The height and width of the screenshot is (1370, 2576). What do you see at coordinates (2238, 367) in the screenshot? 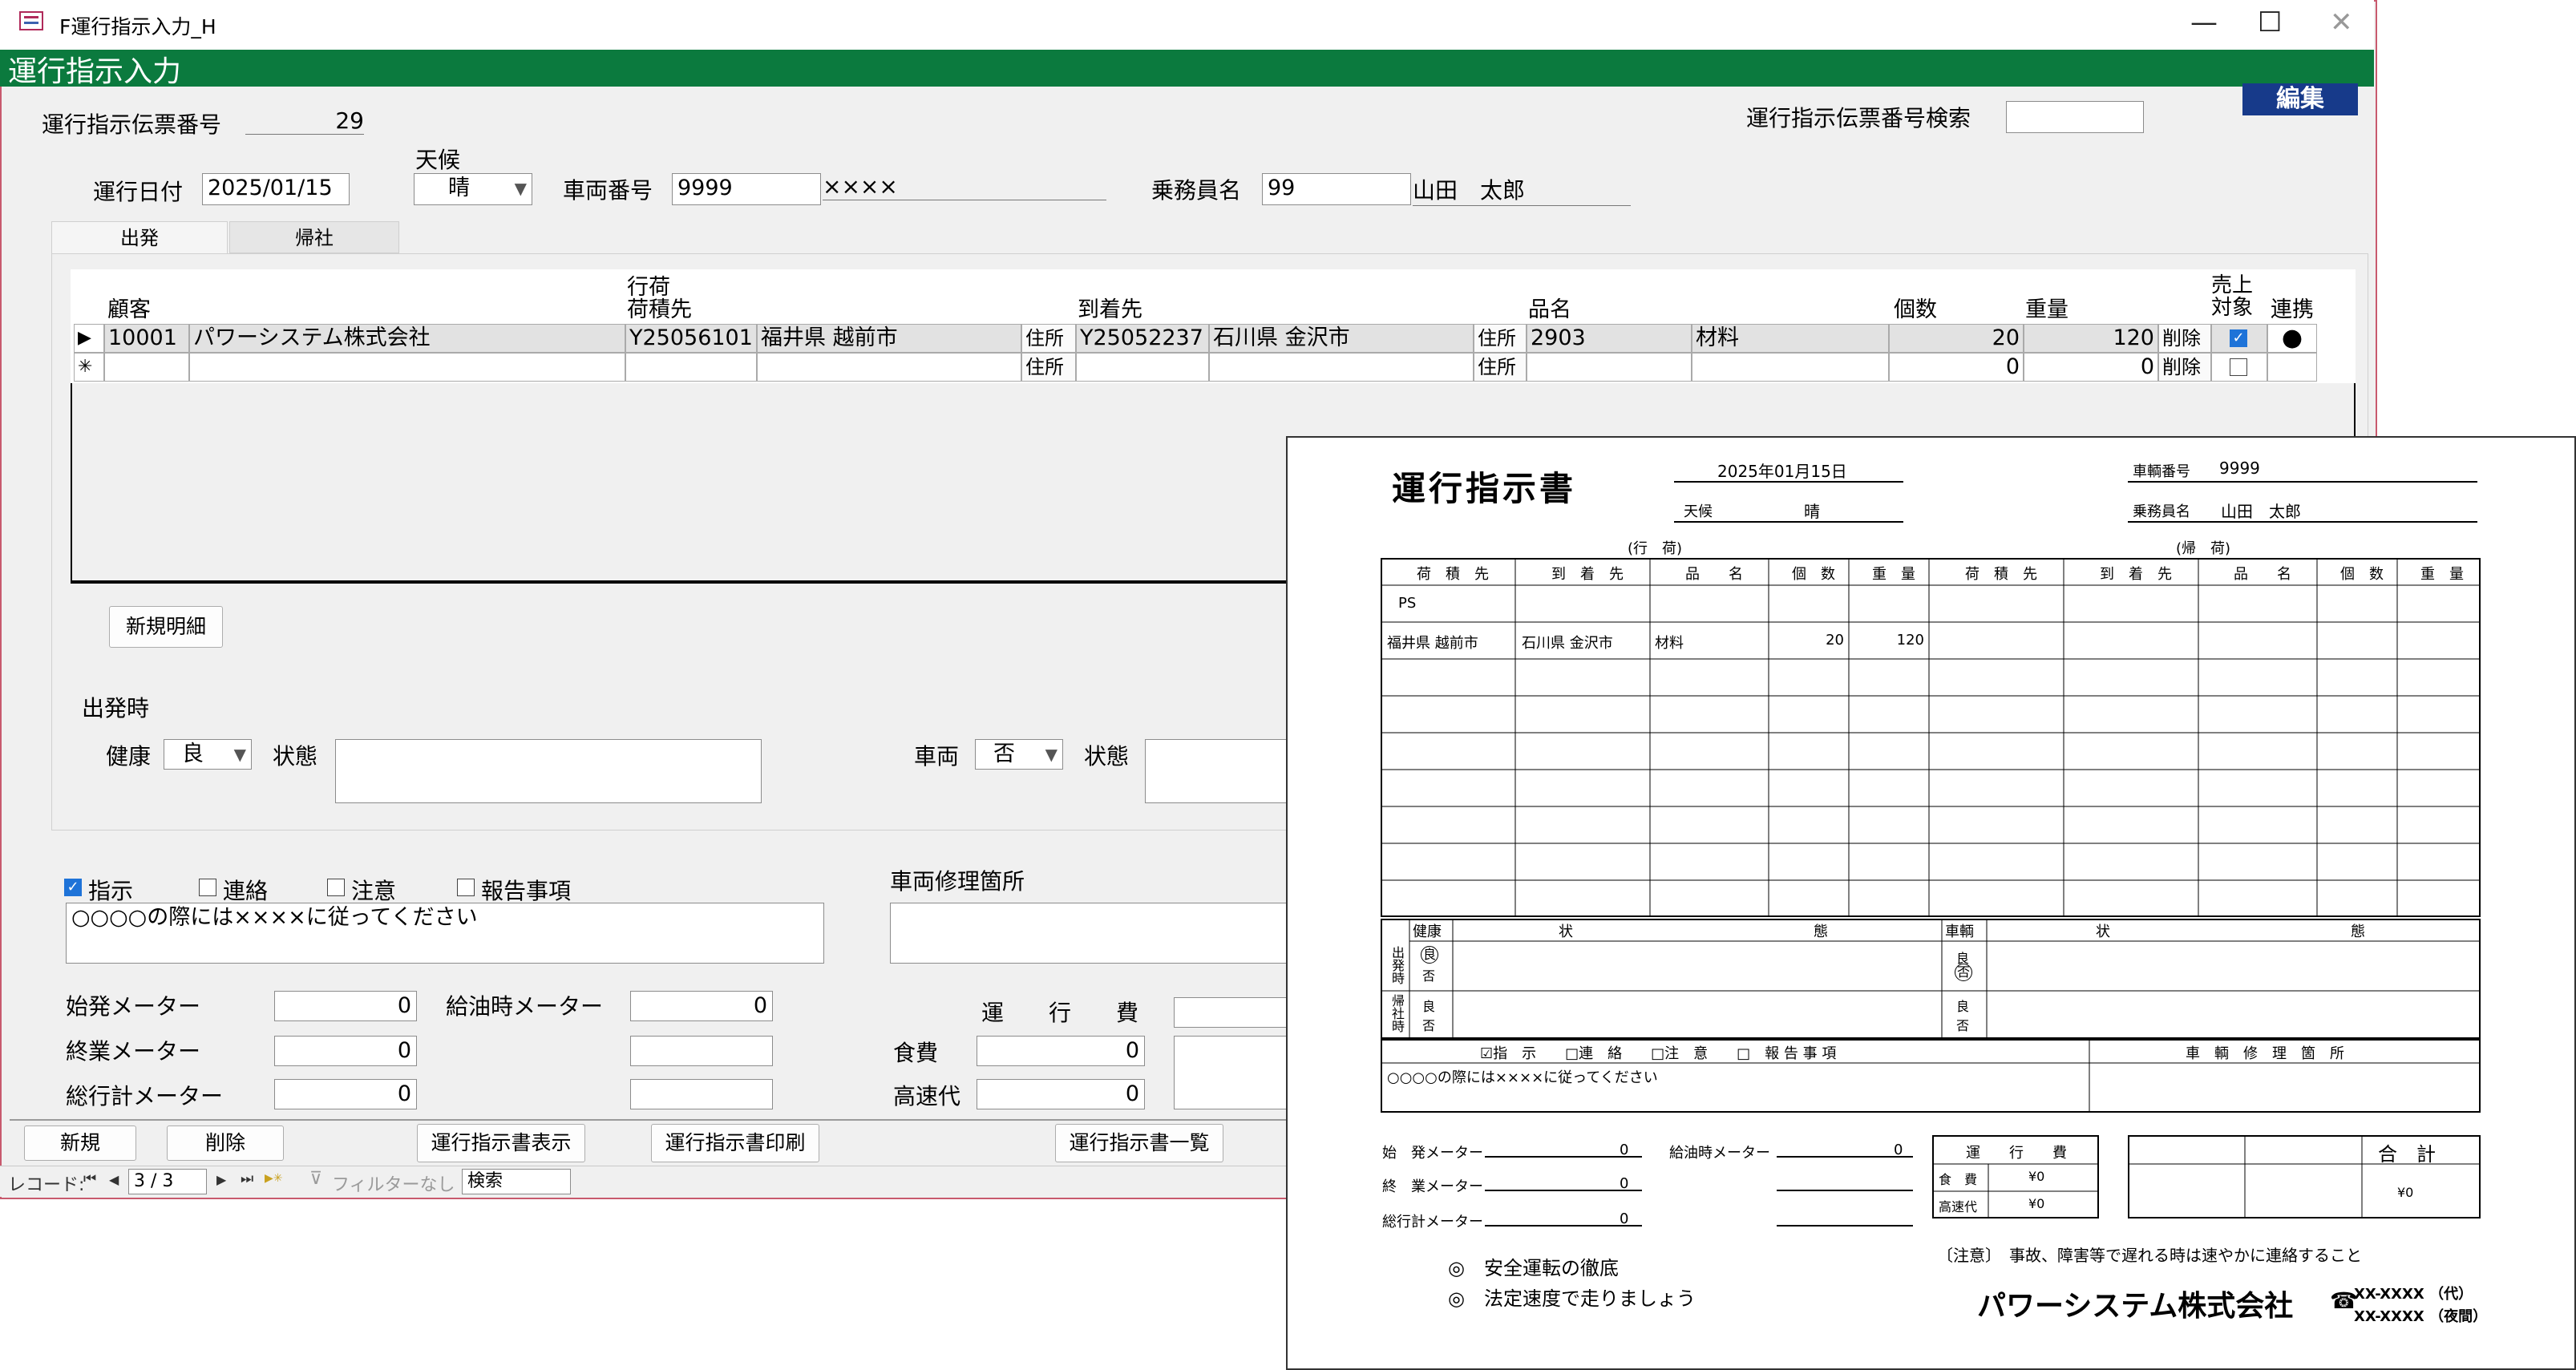
I see `sales-checkbox` at bounding box center [2238, 367].